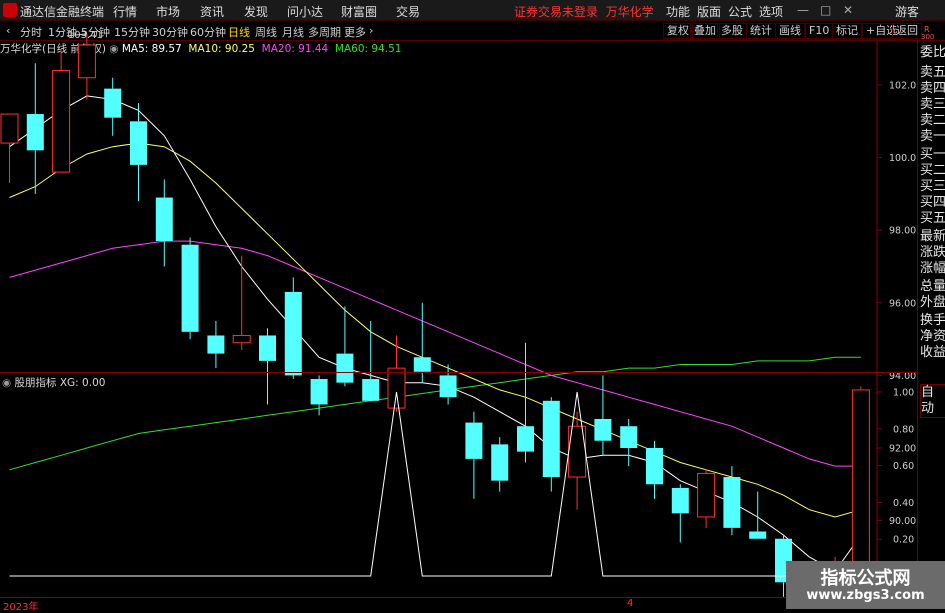 This screenshot has width=945, height=613. What do you see at coordinates (903, 503) in the screenshot?
I see `ind-tick-label: 0.40` at bounding box center [903, 503].